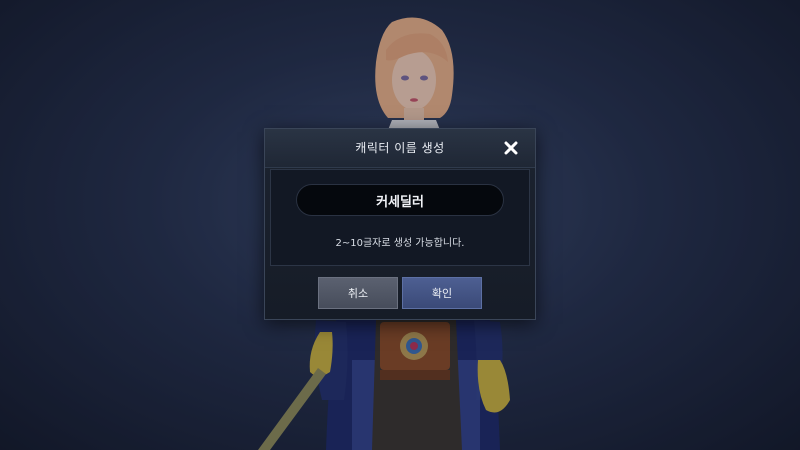 The height and width of the screenshot is (450, 800). Describe the element at coordinates (358, 293) in the screenshot. I see `cancel-button: 취소` at that location.